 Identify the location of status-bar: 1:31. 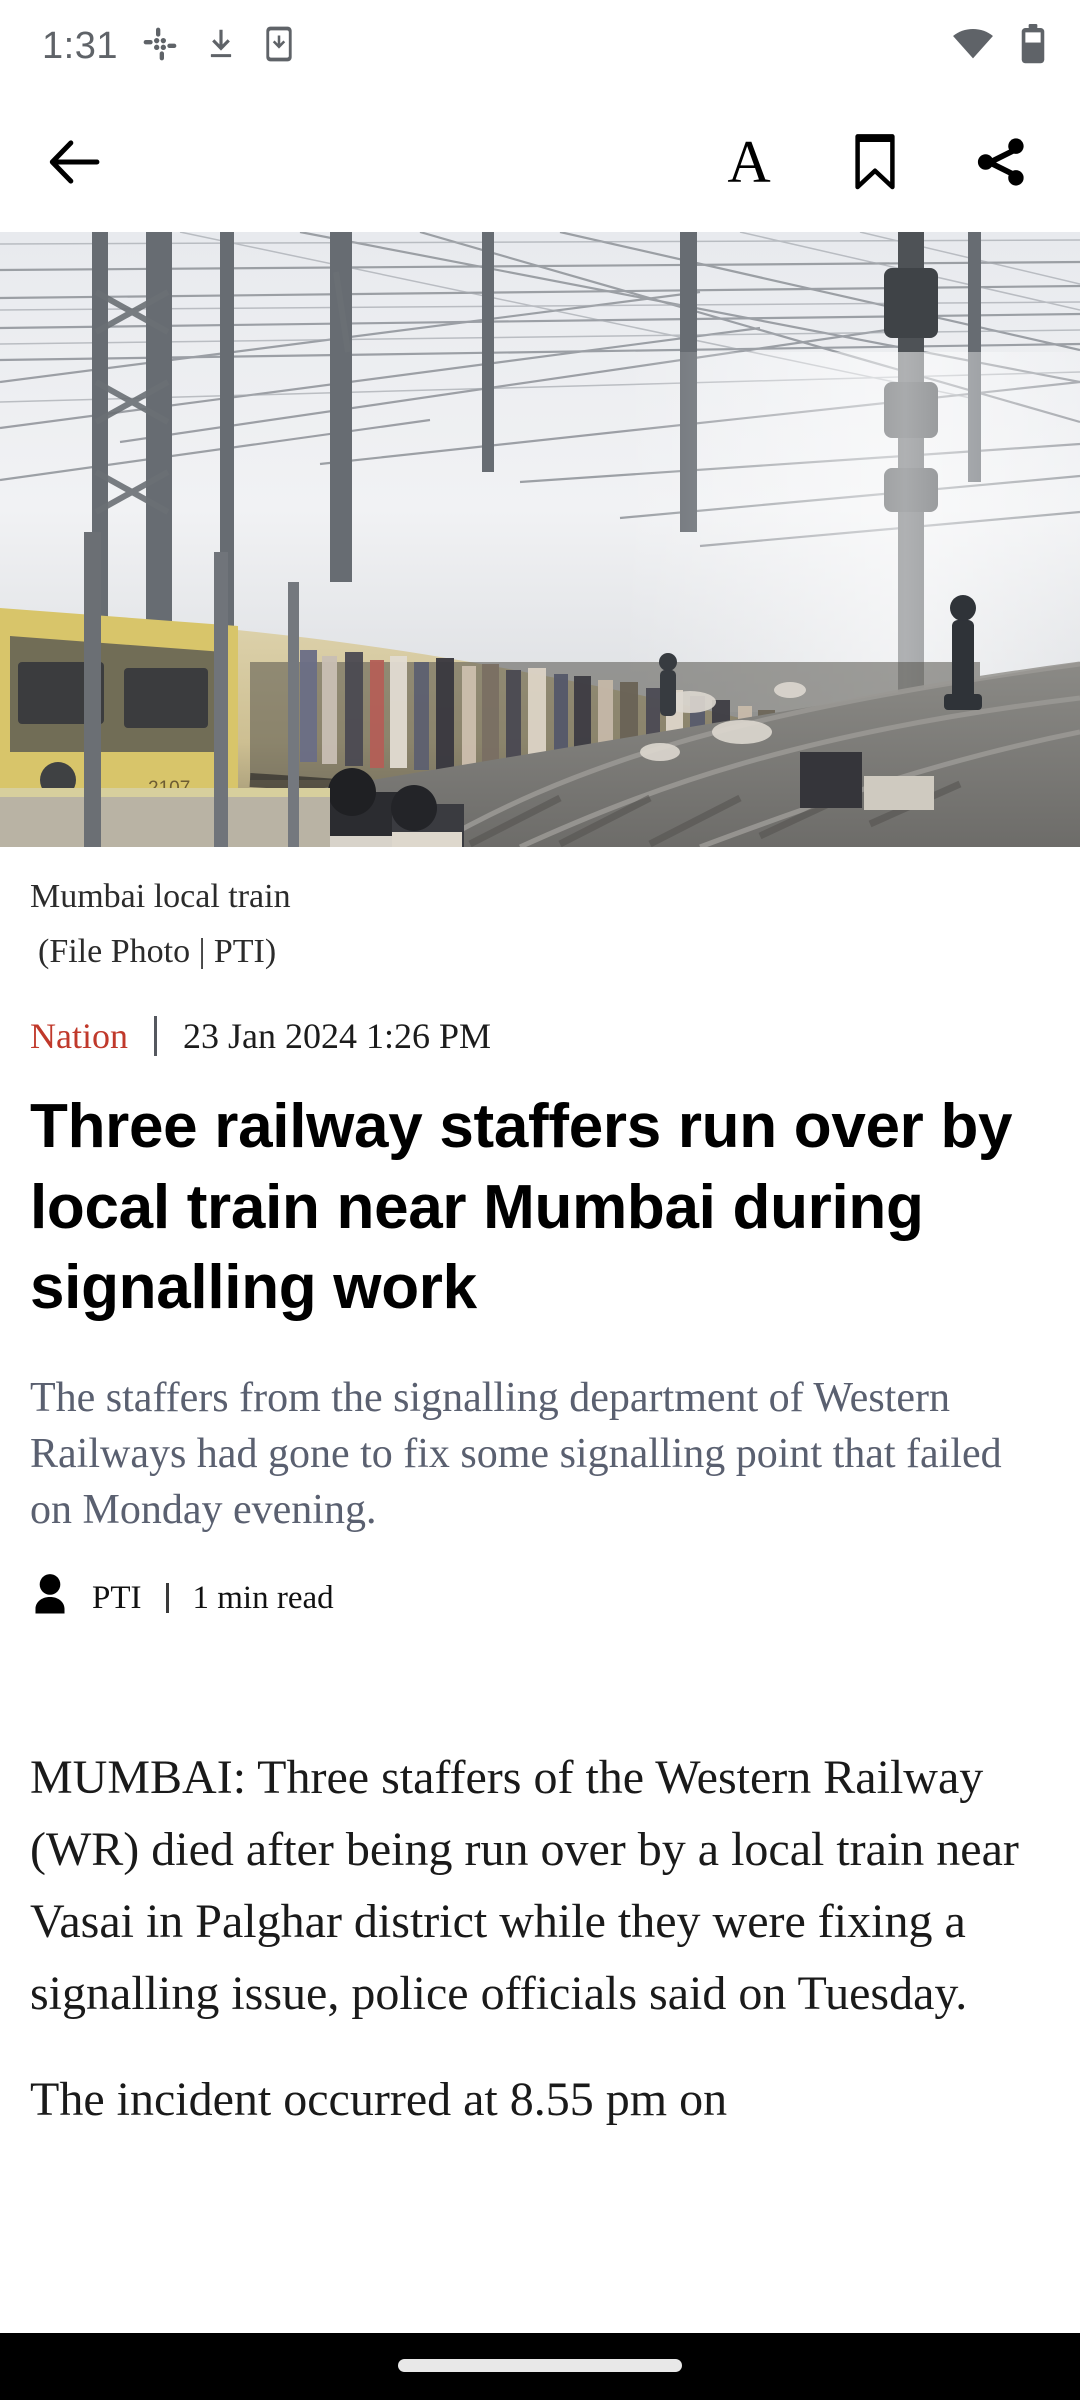
(540, 46).